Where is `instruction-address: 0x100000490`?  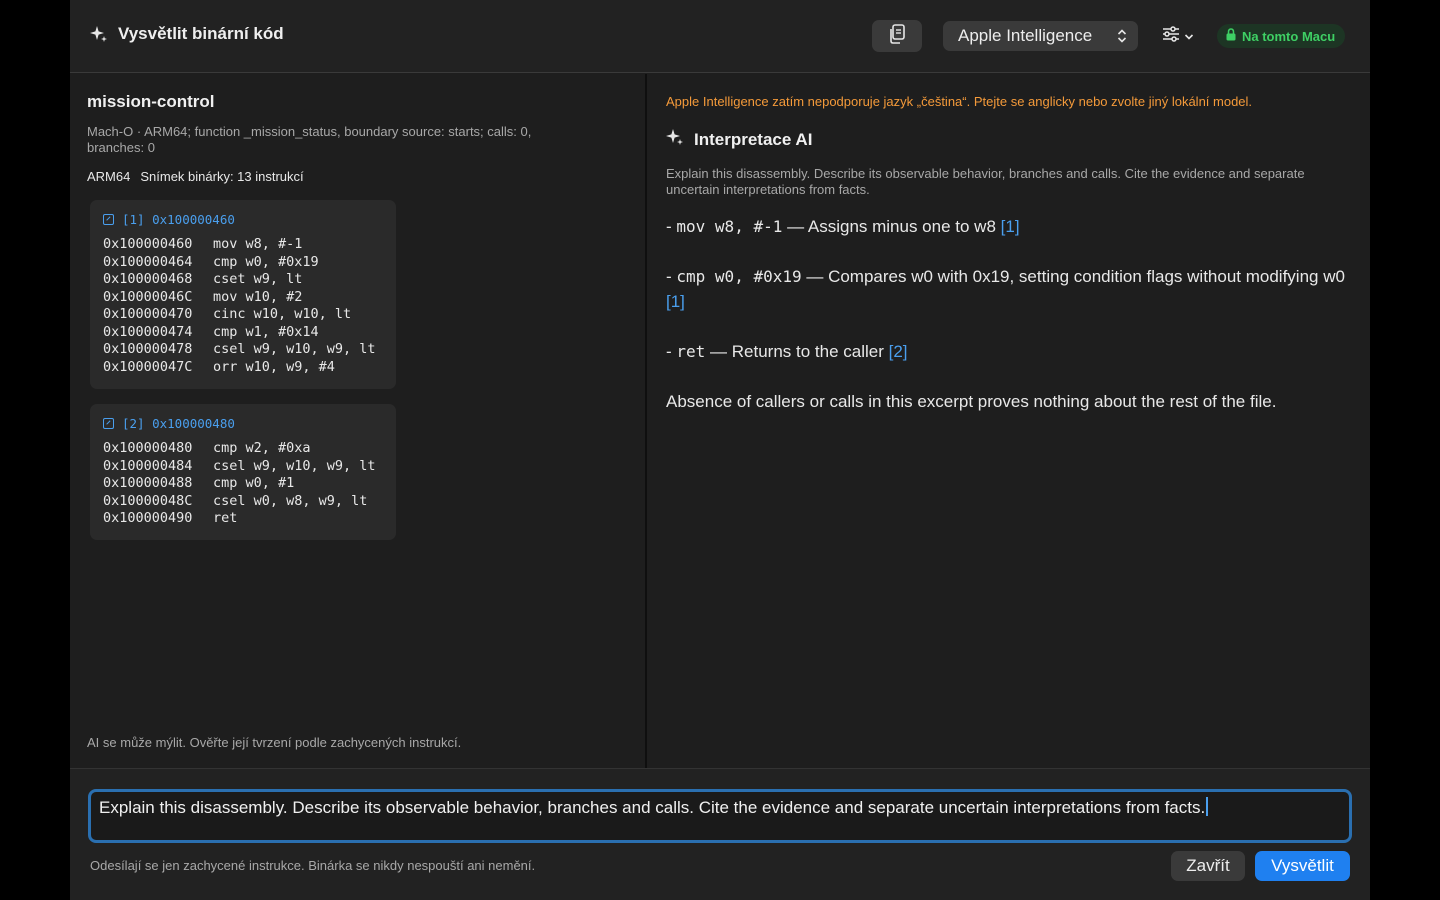 instruction-address: 0x100000490 is located at coordinates (148, 518).